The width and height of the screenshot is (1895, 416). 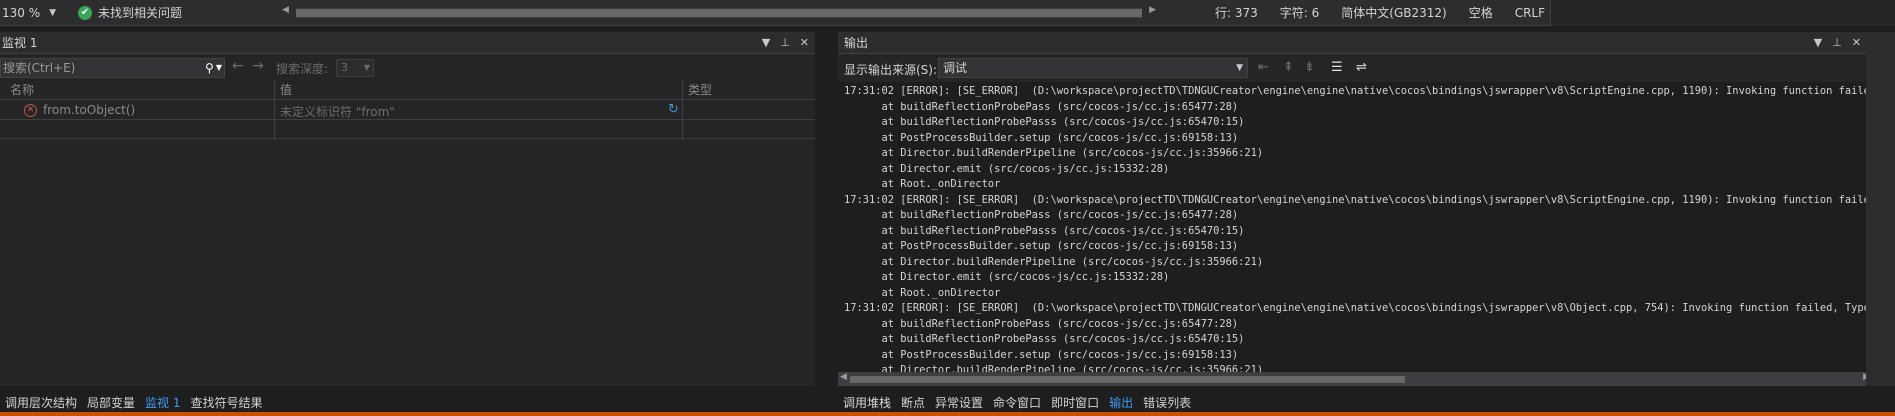 What do you see at coordinates (407, 129) in the screenshot?
I see `watch-row-empty` at bounding box center [407, 129].